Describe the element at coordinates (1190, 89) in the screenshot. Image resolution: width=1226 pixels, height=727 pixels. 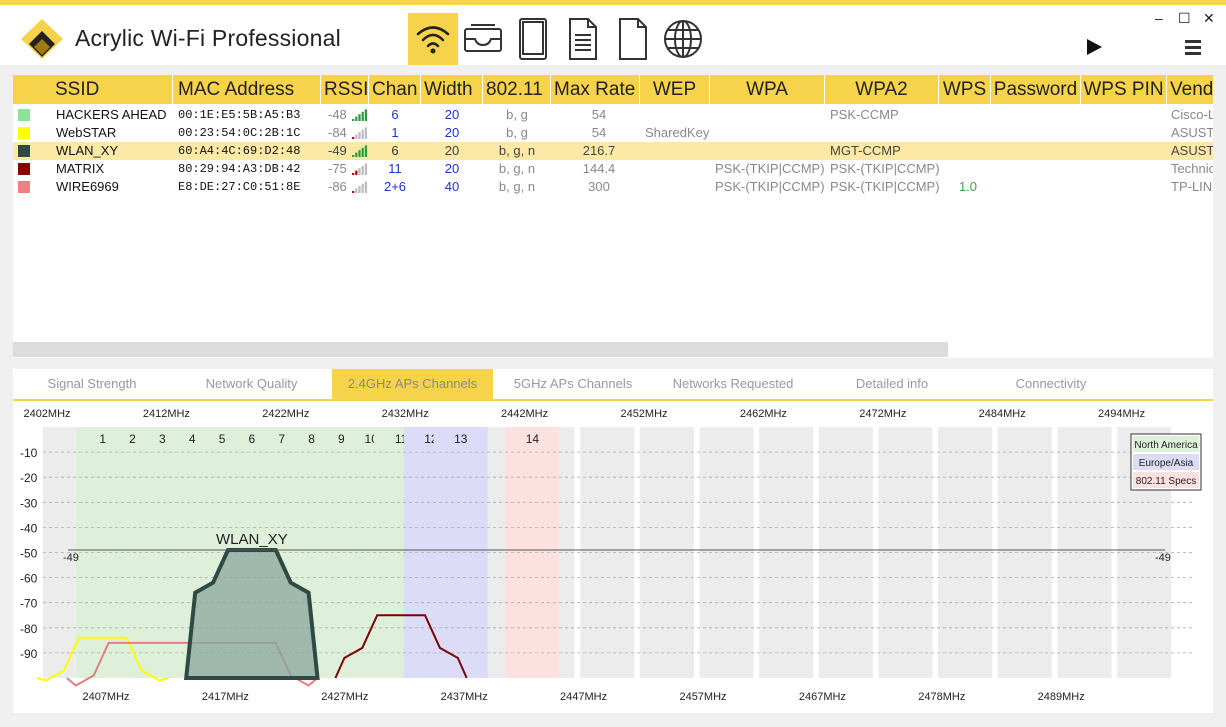
I see `col-vendor: Vend` at that location.